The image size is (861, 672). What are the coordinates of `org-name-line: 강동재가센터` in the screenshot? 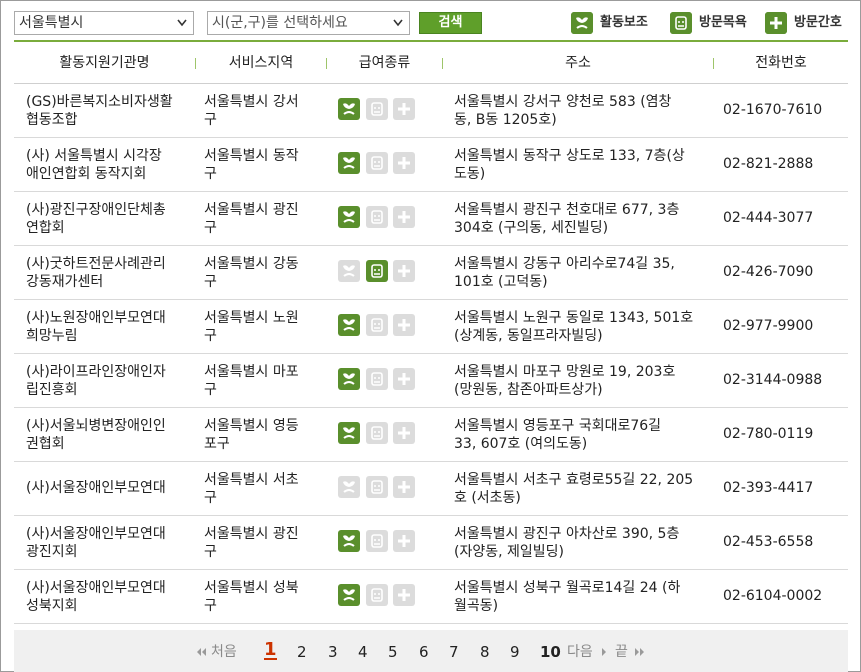 It's located at (65, 282).